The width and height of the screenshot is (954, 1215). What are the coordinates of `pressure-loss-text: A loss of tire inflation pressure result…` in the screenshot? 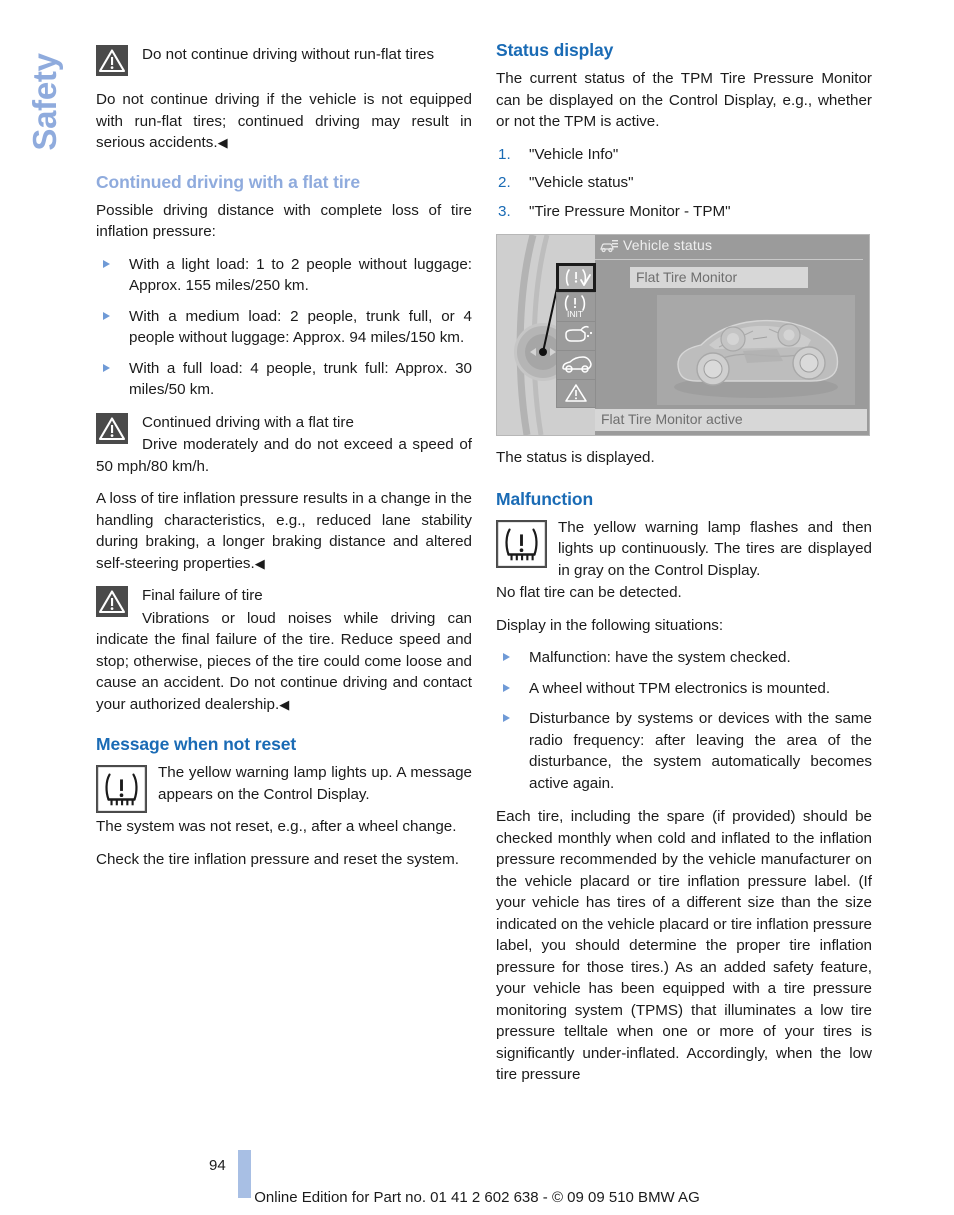 It's located at (284, 531).